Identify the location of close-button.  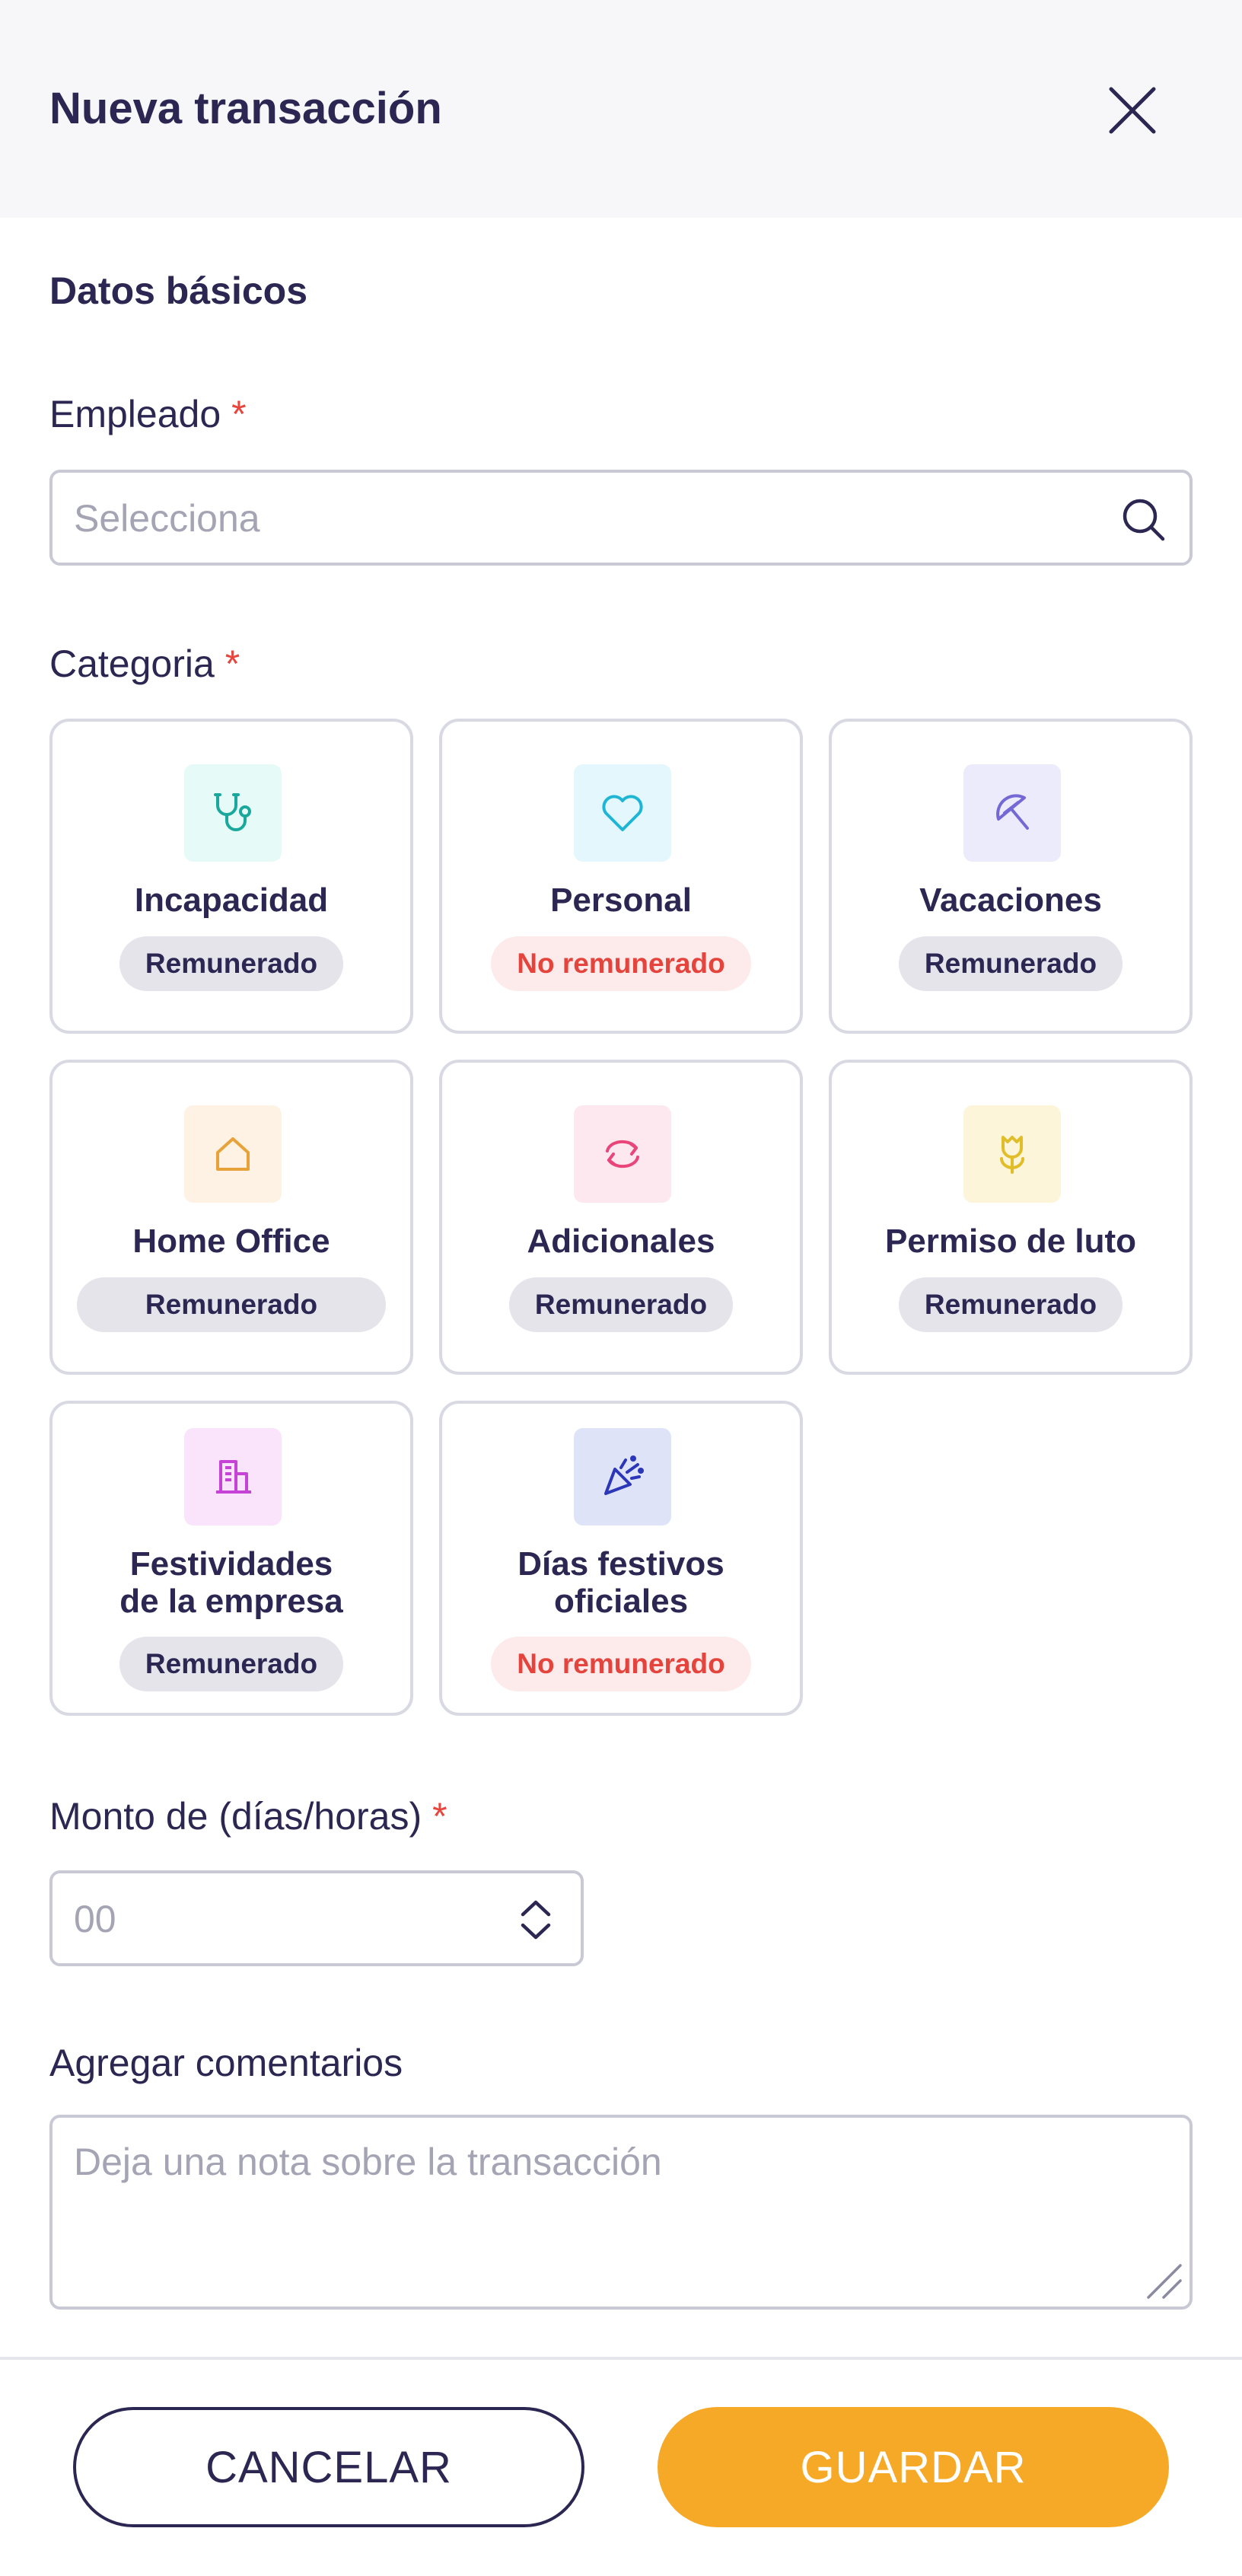
(1132, 110).